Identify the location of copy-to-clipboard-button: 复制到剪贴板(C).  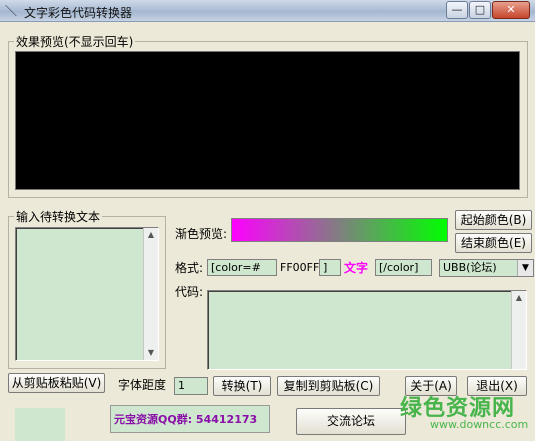
(328, 386).